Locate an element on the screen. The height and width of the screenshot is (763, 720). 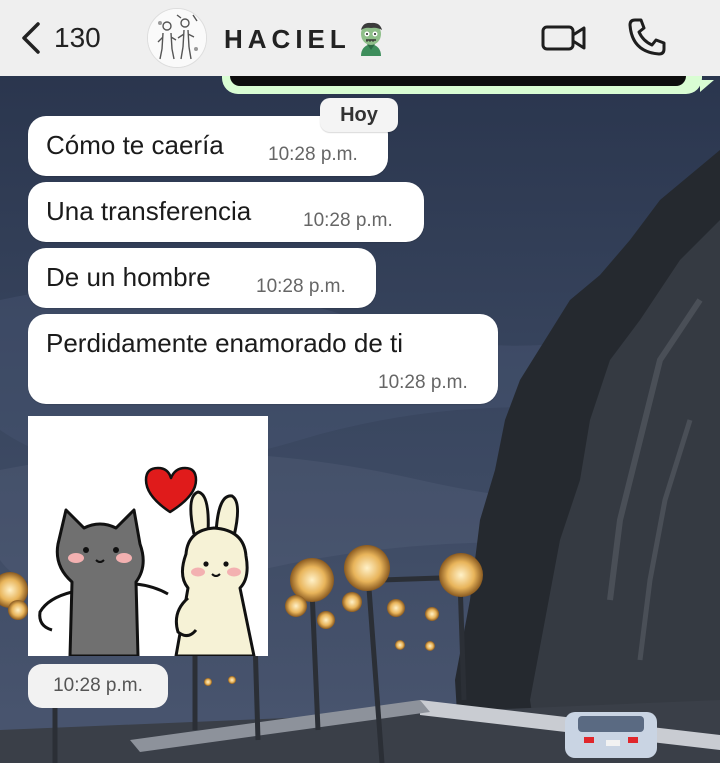
chevron-left-icon is located at coordinates (31, 38).